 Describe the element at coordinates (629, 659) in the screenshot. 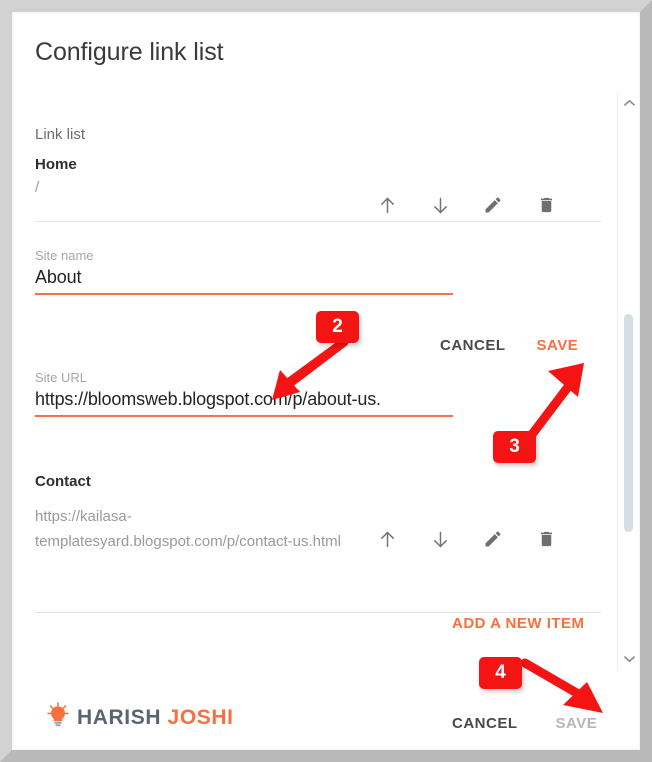

I see `chevron-down-icon` at that location.